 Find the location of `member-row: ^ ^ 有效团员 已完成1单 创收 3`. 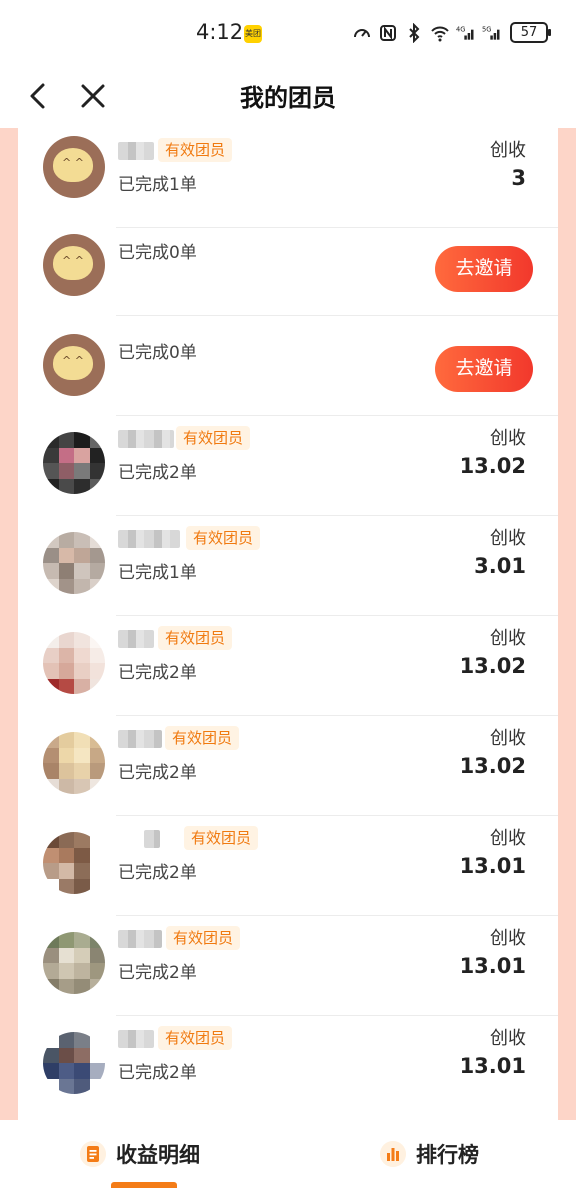

member-row: ^ ^ 有效团员 已完成1单 创收 3 is located at coordinates (288, 178).